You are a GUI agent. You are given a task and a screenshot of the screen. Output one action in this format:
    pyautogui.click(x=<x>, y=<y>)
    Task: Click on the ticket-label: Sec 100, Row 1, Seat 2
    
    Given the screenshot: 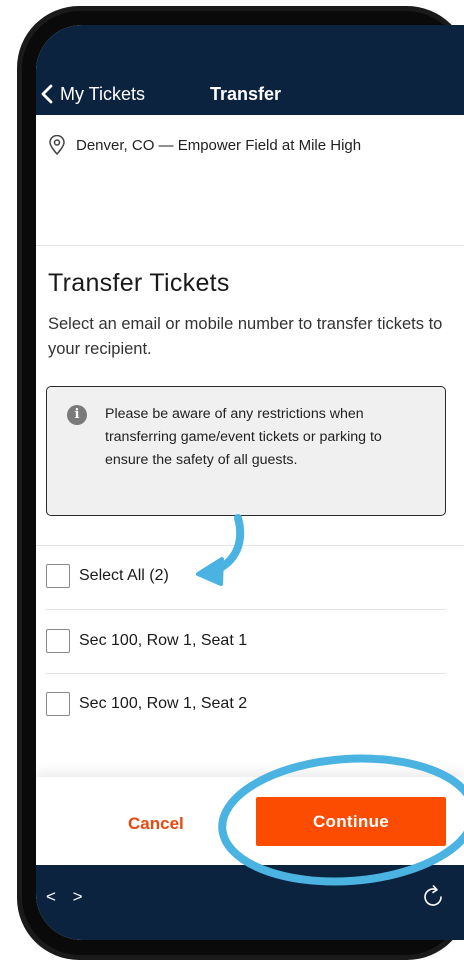 What is the action you would take?
    pyautogui.click(x=163, y=703)
    